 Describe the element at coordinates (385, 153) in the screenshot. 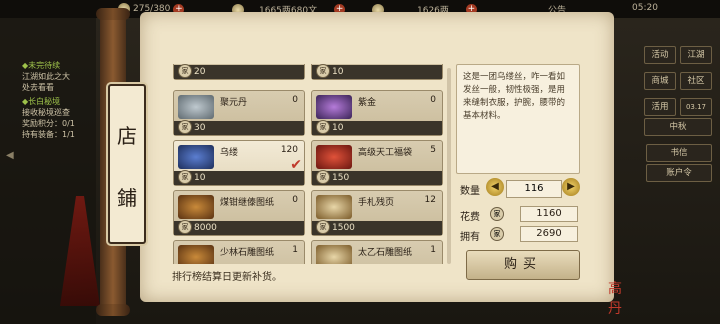

I see `item-name: 高级天工福袋` at that location.